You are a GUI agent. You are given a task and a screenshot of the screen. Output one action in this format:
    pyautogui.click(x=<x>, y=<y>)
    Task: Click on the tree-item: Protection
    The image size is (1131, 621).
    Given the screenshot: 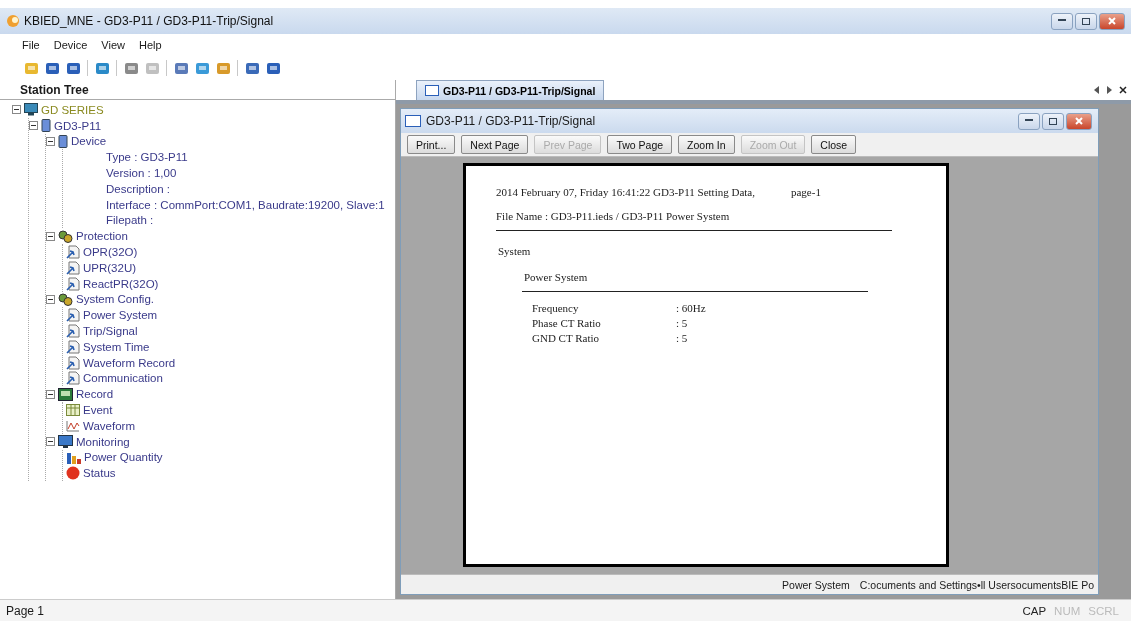 What is the action you would take?
    pyautogui.click(x=102, y=236)
    